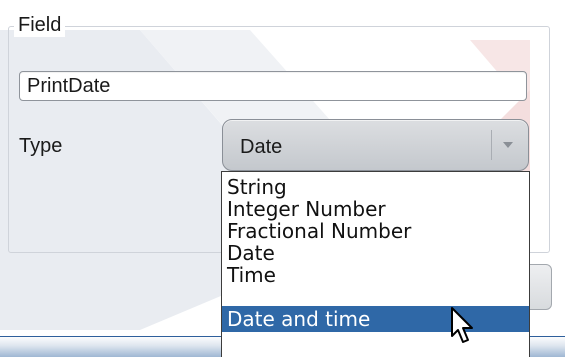  I want to click on field-name-input: PrintDate, so click(273, 86).